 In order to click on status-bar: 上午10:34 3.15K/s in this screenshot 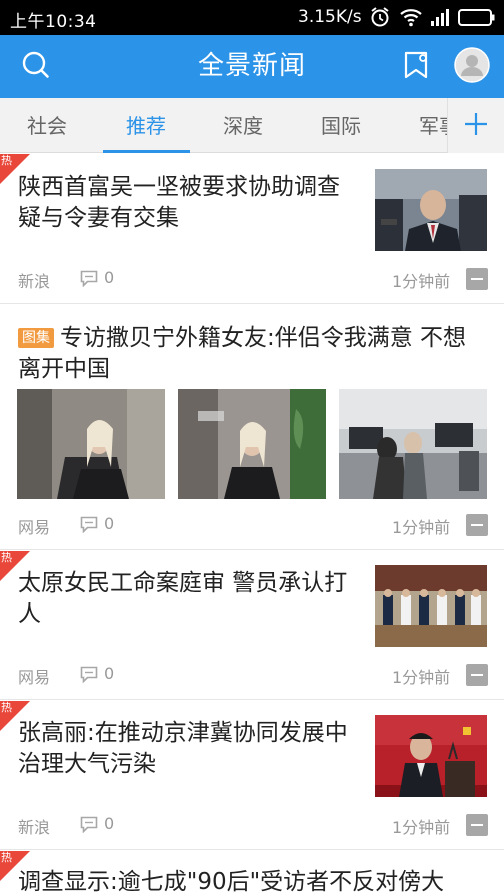, I will do `click(252, 17)`.